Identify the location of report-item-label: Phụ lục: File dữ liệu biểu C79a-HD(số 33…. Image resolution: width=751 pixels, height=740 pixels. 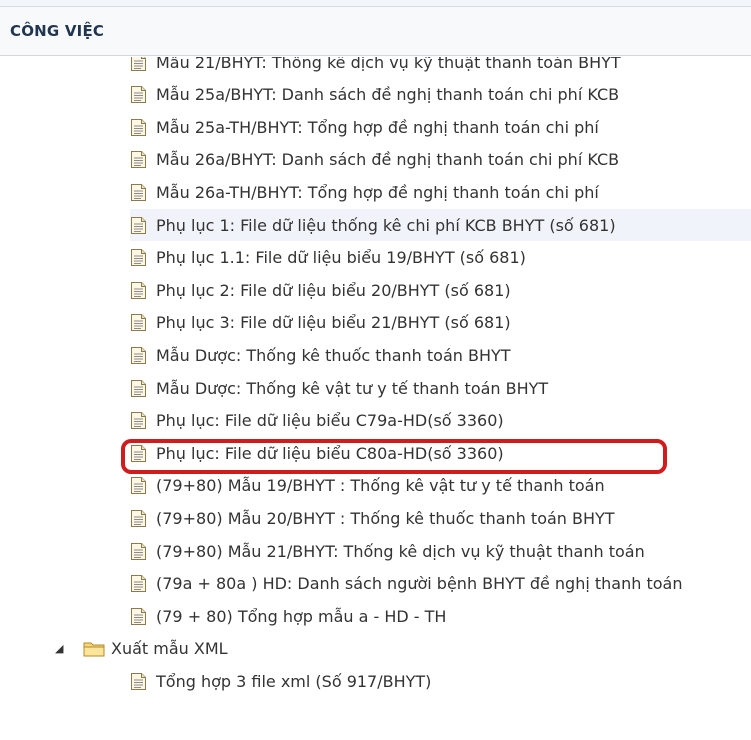
(330, 421).